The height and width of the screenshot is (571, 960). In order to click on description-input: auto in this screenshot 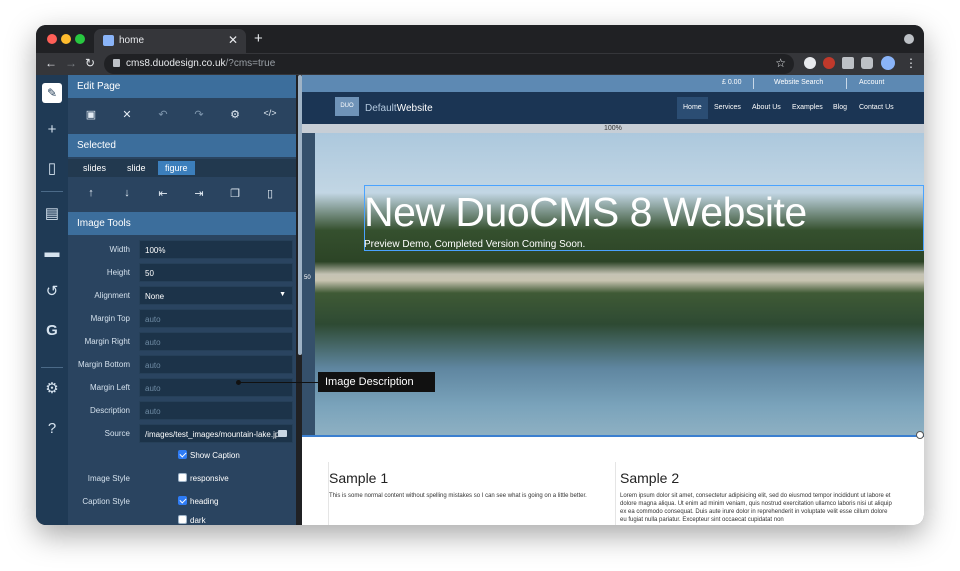, I will do `click(216, 410)`.